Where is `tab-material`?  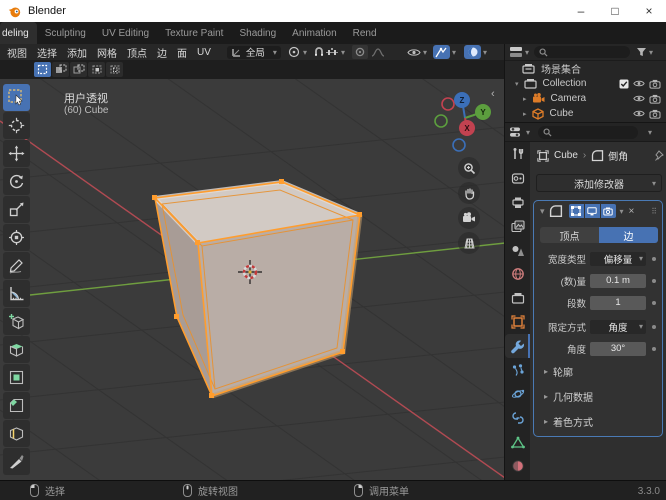
tab-material is located at coordinates (517, 466).